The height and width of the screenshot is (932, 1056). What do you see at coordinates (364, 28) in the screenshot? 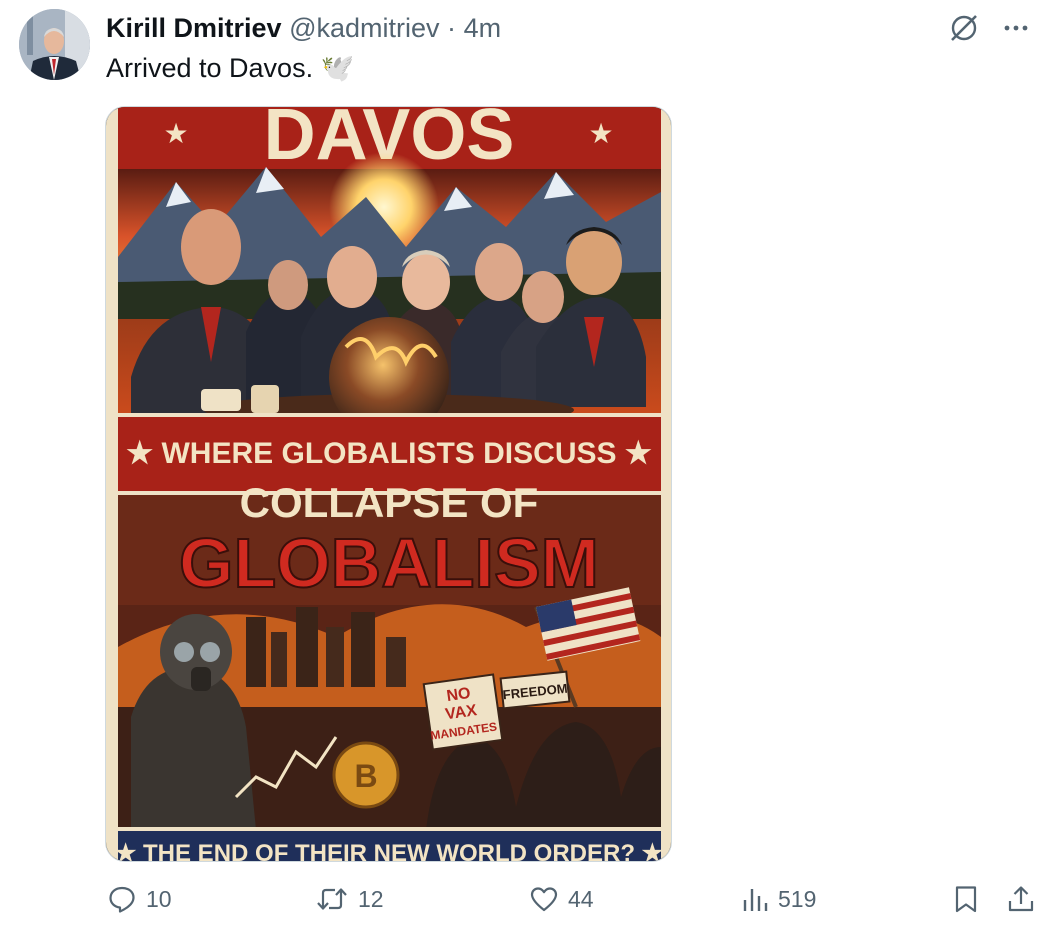
I see `author-handle: @kadmitriev` at bounding box center [364, 28].